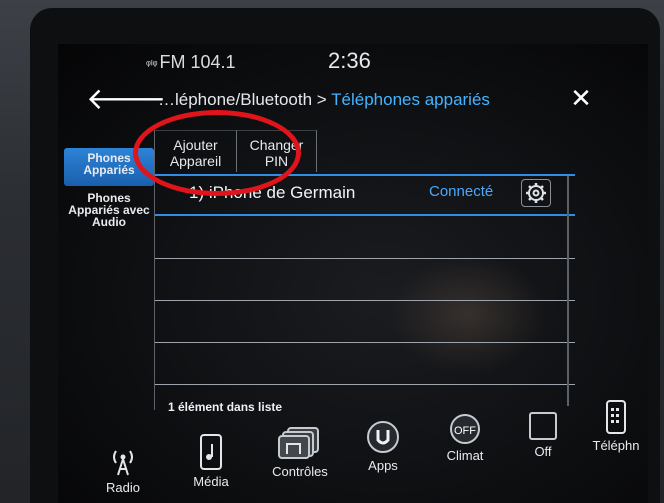 This screenshot has height=503, width=664. I want to click on back-arrow-icon: 🡐, so click(126, 99).